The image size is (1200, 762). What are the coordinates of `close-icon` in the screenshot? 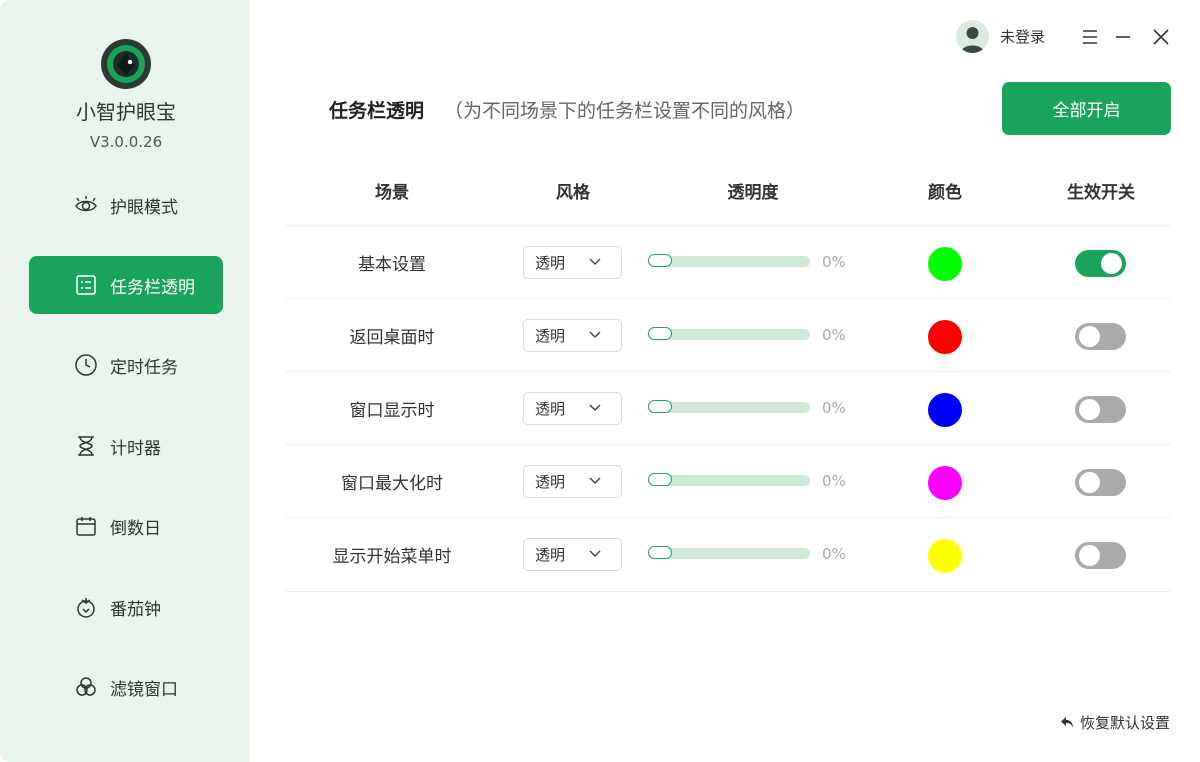 It's located at (1161, 37).